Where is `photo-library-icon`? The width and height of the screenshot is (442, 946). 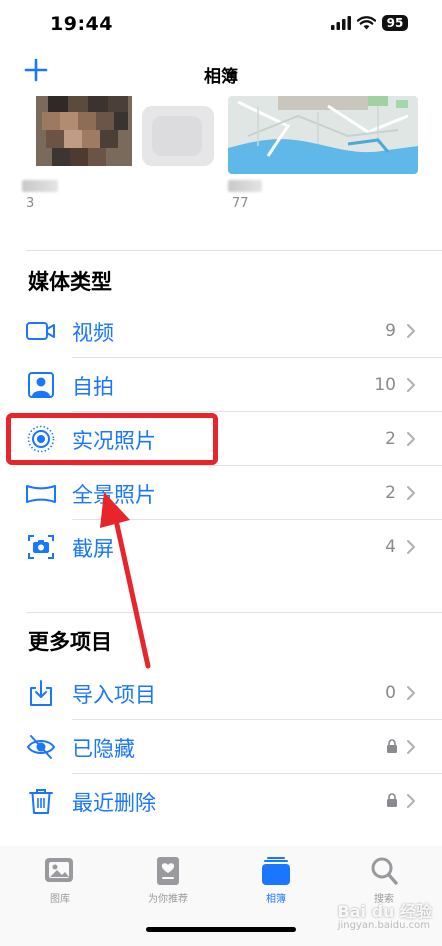 photo-library-icon is located at coordinates (59, 870).